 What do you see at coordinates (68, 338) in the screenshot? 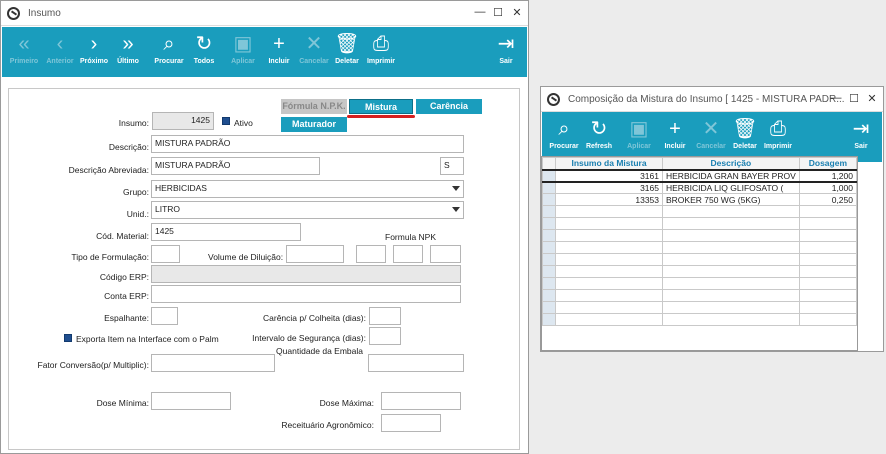
I see `exporta-checkbox` at bounding box center [68, 338].